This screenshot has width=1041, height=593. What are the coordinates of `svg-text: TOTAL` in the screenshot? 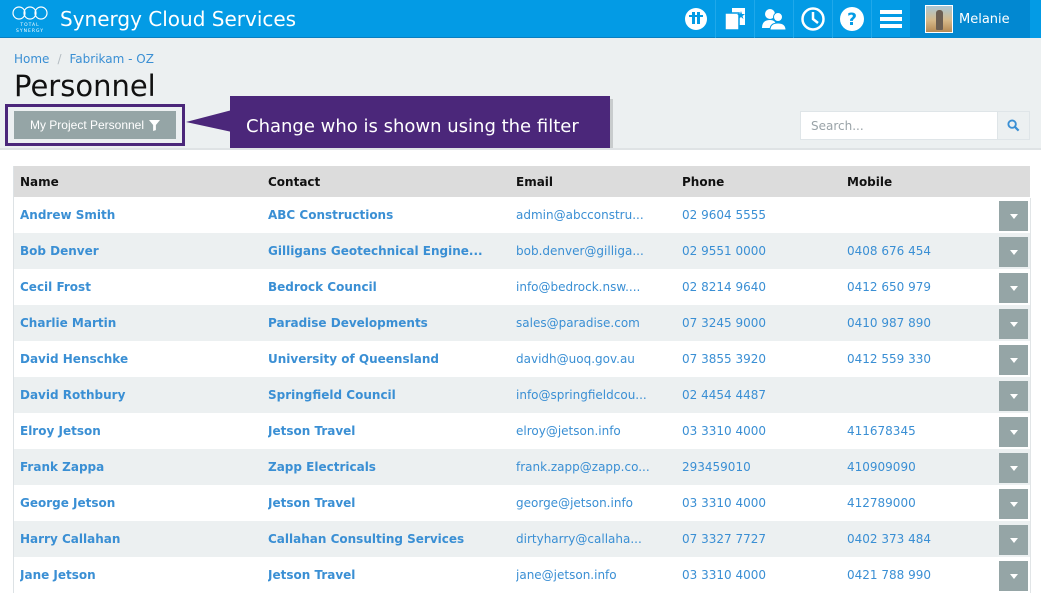 It's located at (29, 25).